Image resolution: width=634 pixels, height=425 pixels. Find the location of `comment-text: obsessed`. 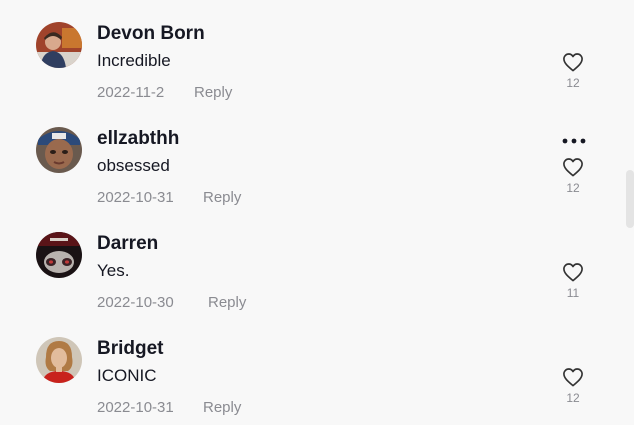

comment-text: obsessed is located at coordinates (133, 165).